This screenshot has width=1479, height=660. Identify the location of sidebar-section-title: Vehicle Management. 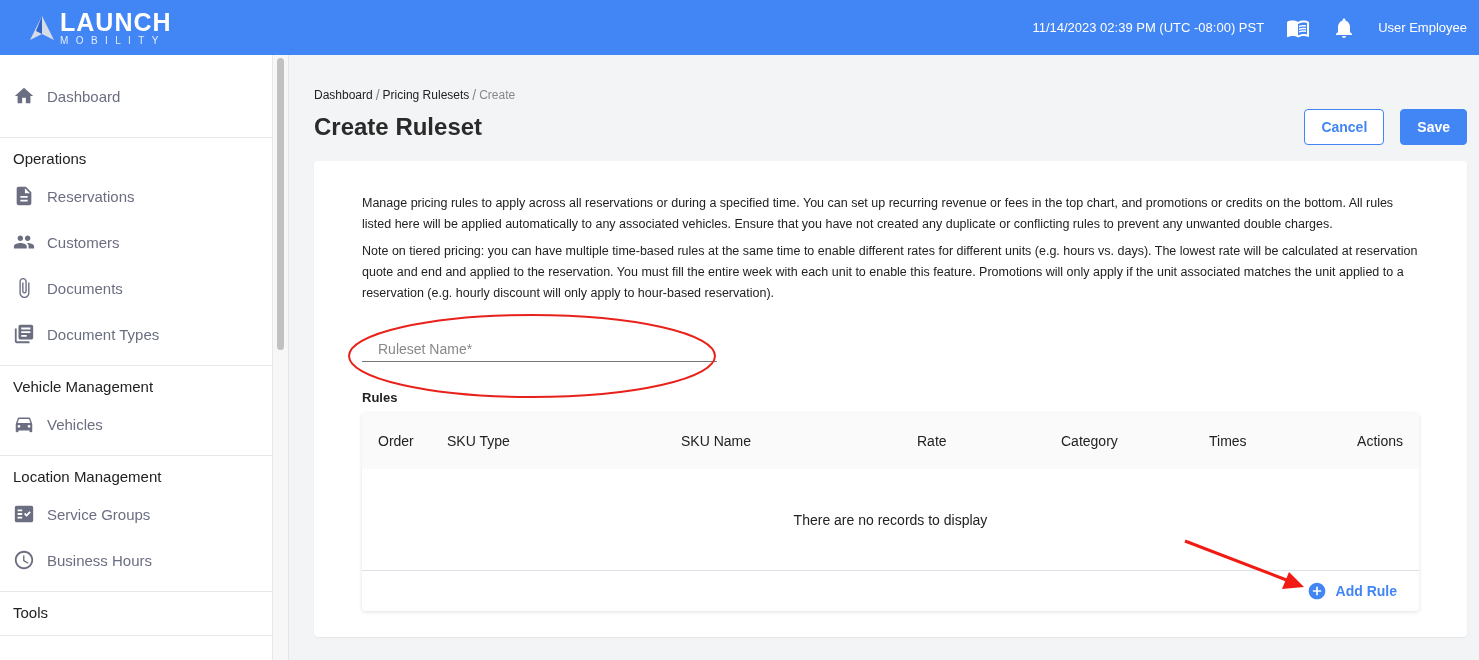
(83, 387).